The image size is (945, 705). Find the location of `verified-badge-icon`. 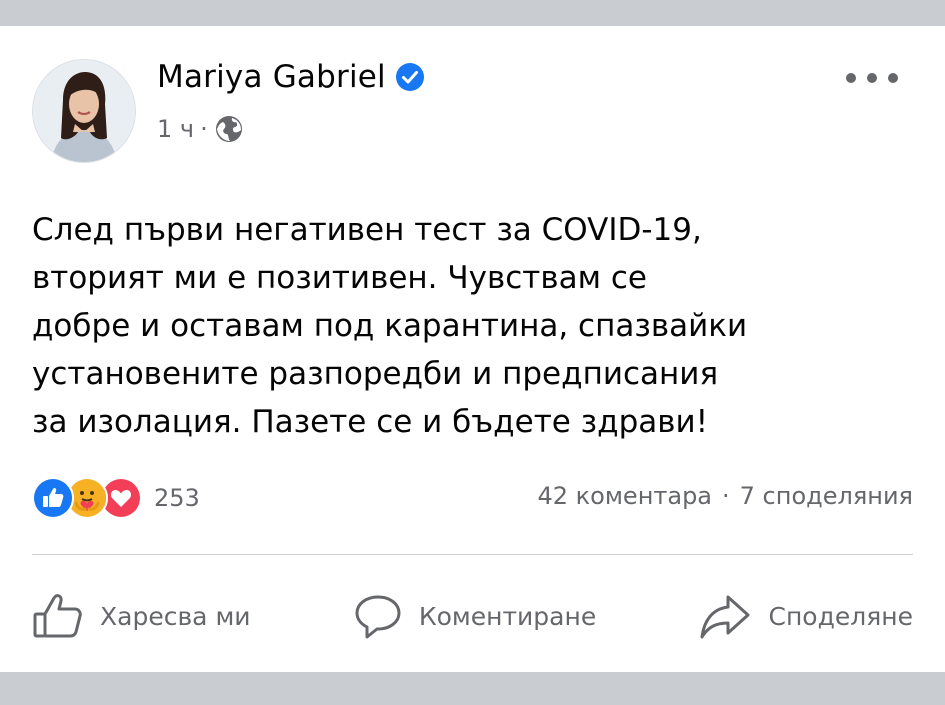

verified-badge-icon is located at coordinates (410, 77).